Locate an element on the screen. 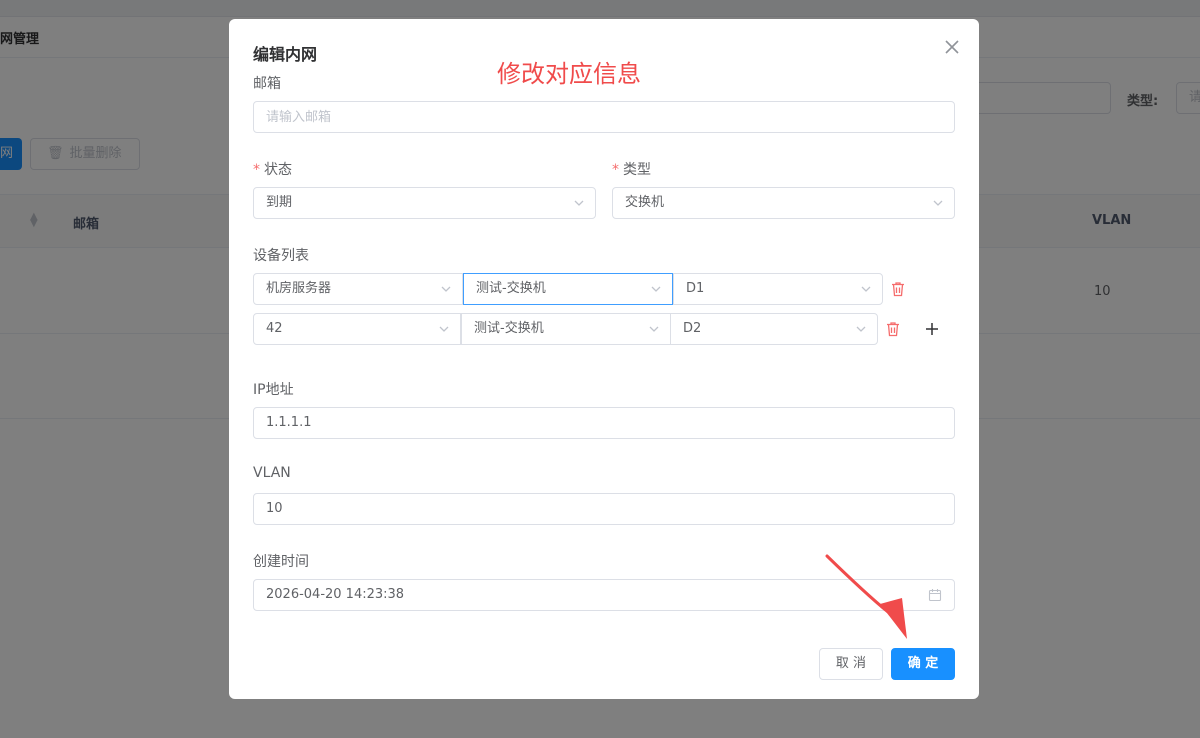 This screenshot has width=1200, height=738. status-label: * 状态 is located at coordinates (272, 169).